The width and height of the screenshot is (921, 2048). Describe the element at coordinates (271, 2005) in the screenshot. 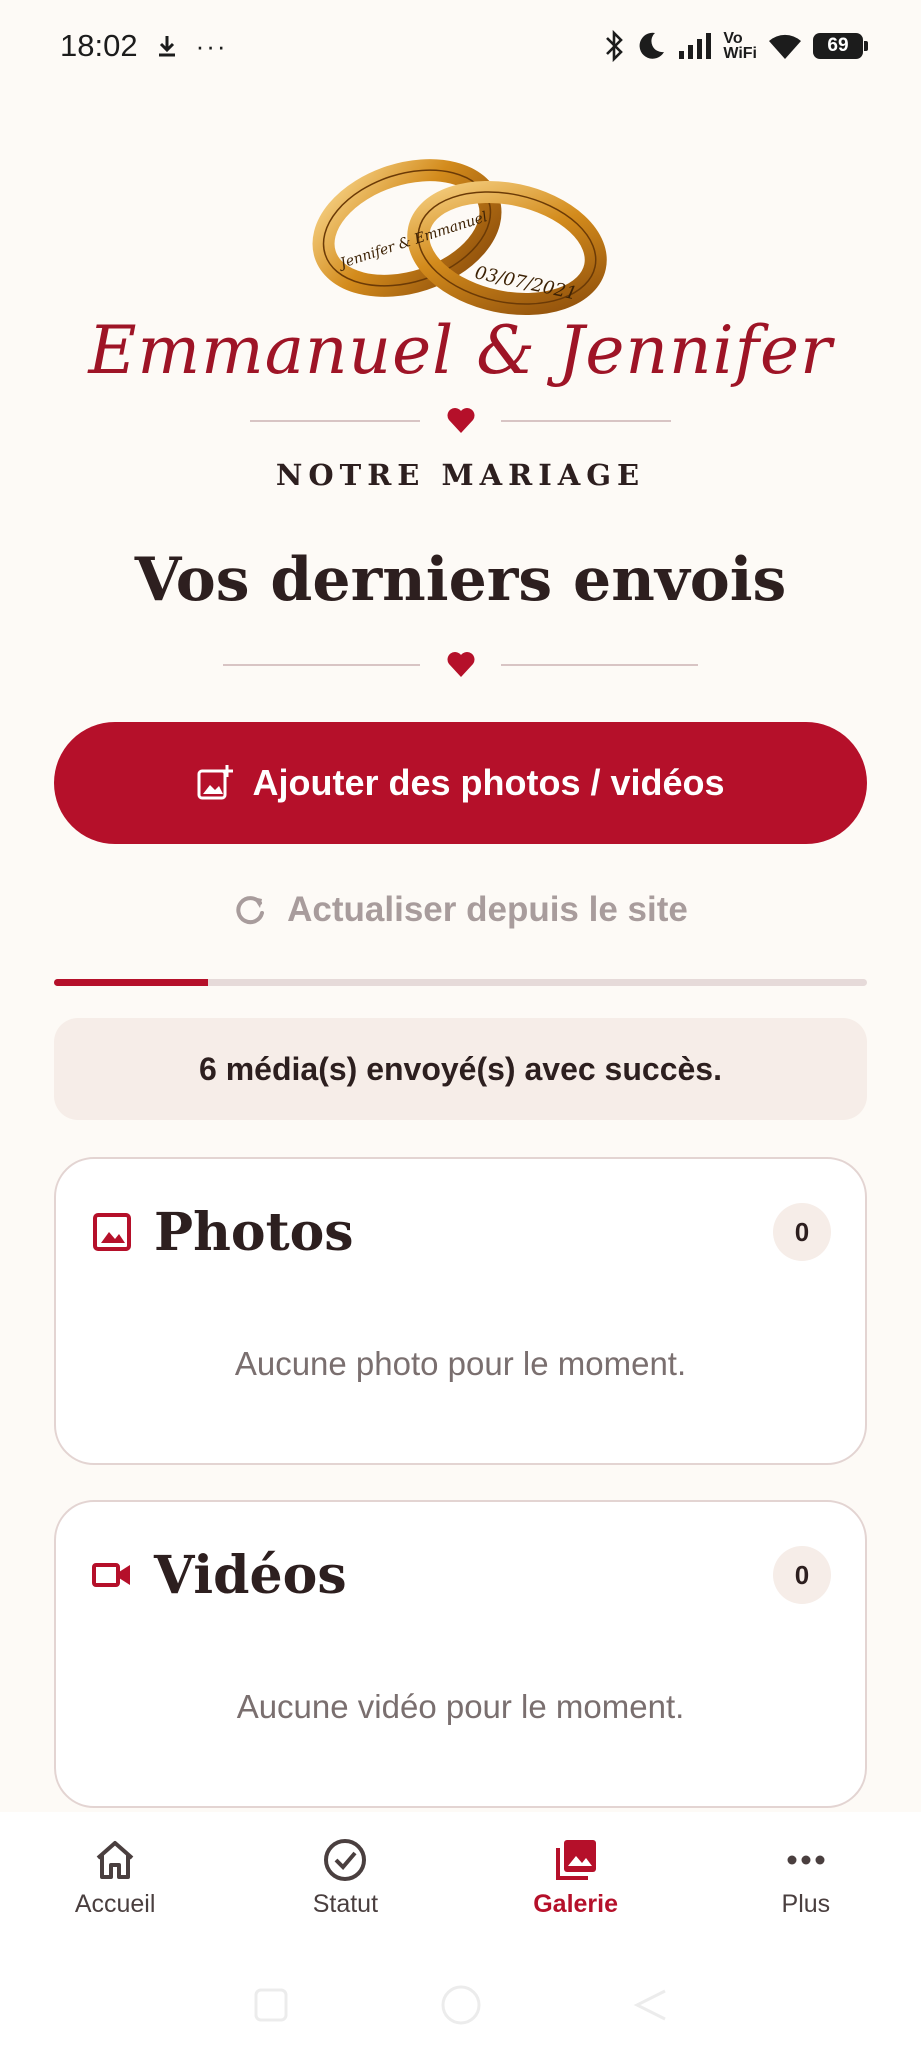

I see `recent-apps-icon` at that location.